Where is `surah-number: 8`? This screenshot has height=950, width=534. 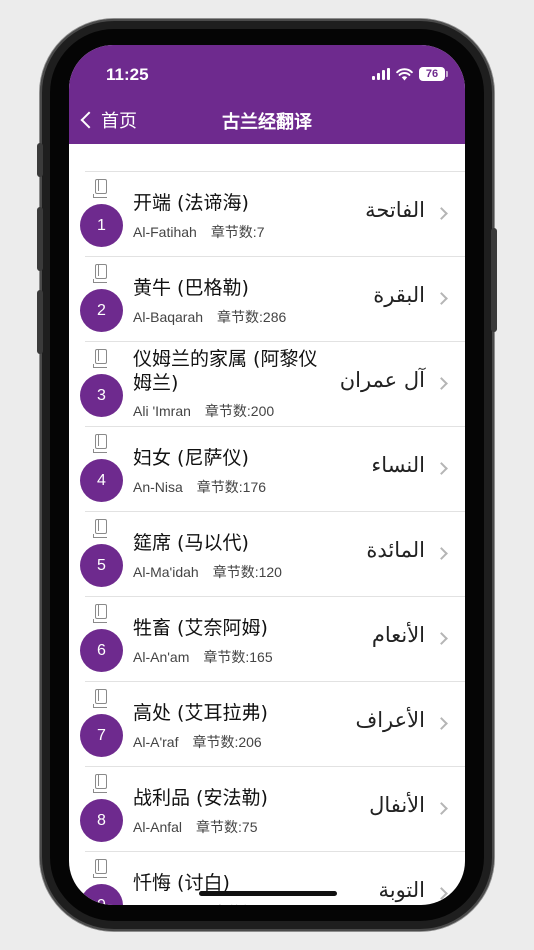
surah-number: 8 is located at coordinates (101, 820).